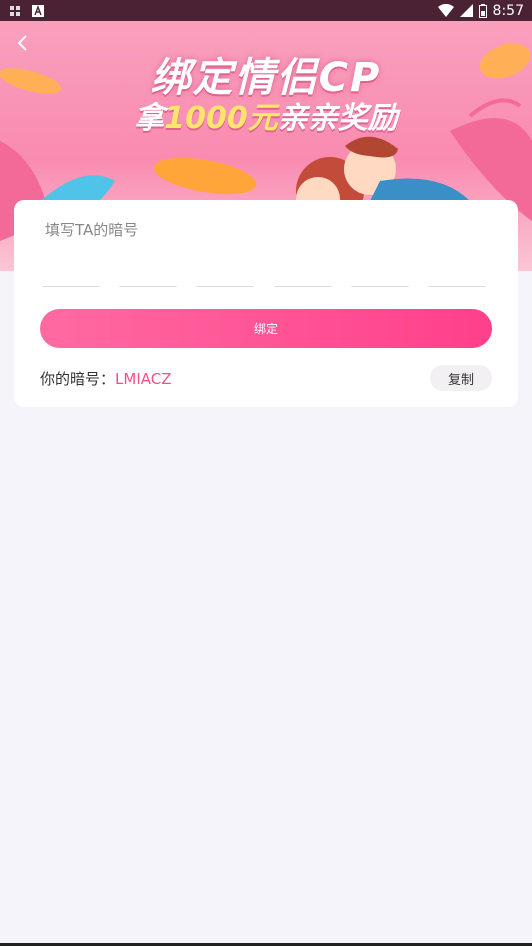  What do you see at coordinates (264, 286) in the screenshot?
I see `partner-code-input` at bounding box center [264, 286].